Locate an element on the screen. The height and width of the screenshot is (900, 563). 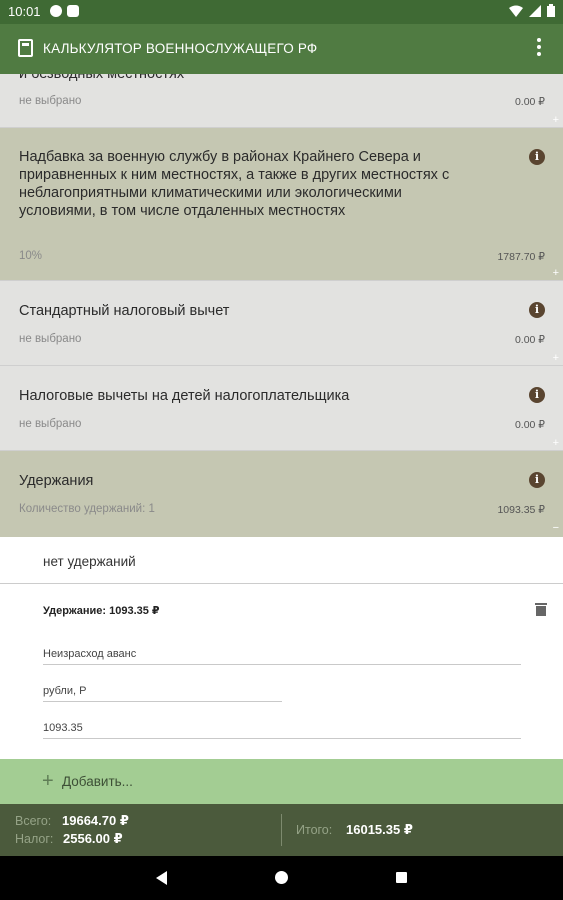
overflow-menu-icon is located at coordinates (539, 48).